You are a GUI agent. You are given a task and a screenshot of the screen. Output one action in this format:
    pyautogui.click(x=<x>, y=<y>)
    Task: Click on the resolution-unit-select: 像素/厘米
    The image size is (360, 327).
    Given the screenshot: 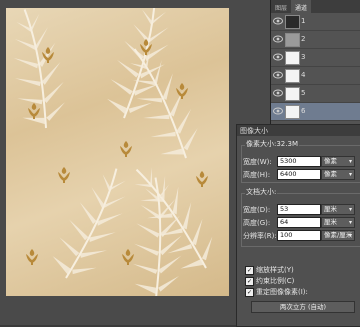 What is the action you would take?
    pyautogui.click(x=338, y=235)
    